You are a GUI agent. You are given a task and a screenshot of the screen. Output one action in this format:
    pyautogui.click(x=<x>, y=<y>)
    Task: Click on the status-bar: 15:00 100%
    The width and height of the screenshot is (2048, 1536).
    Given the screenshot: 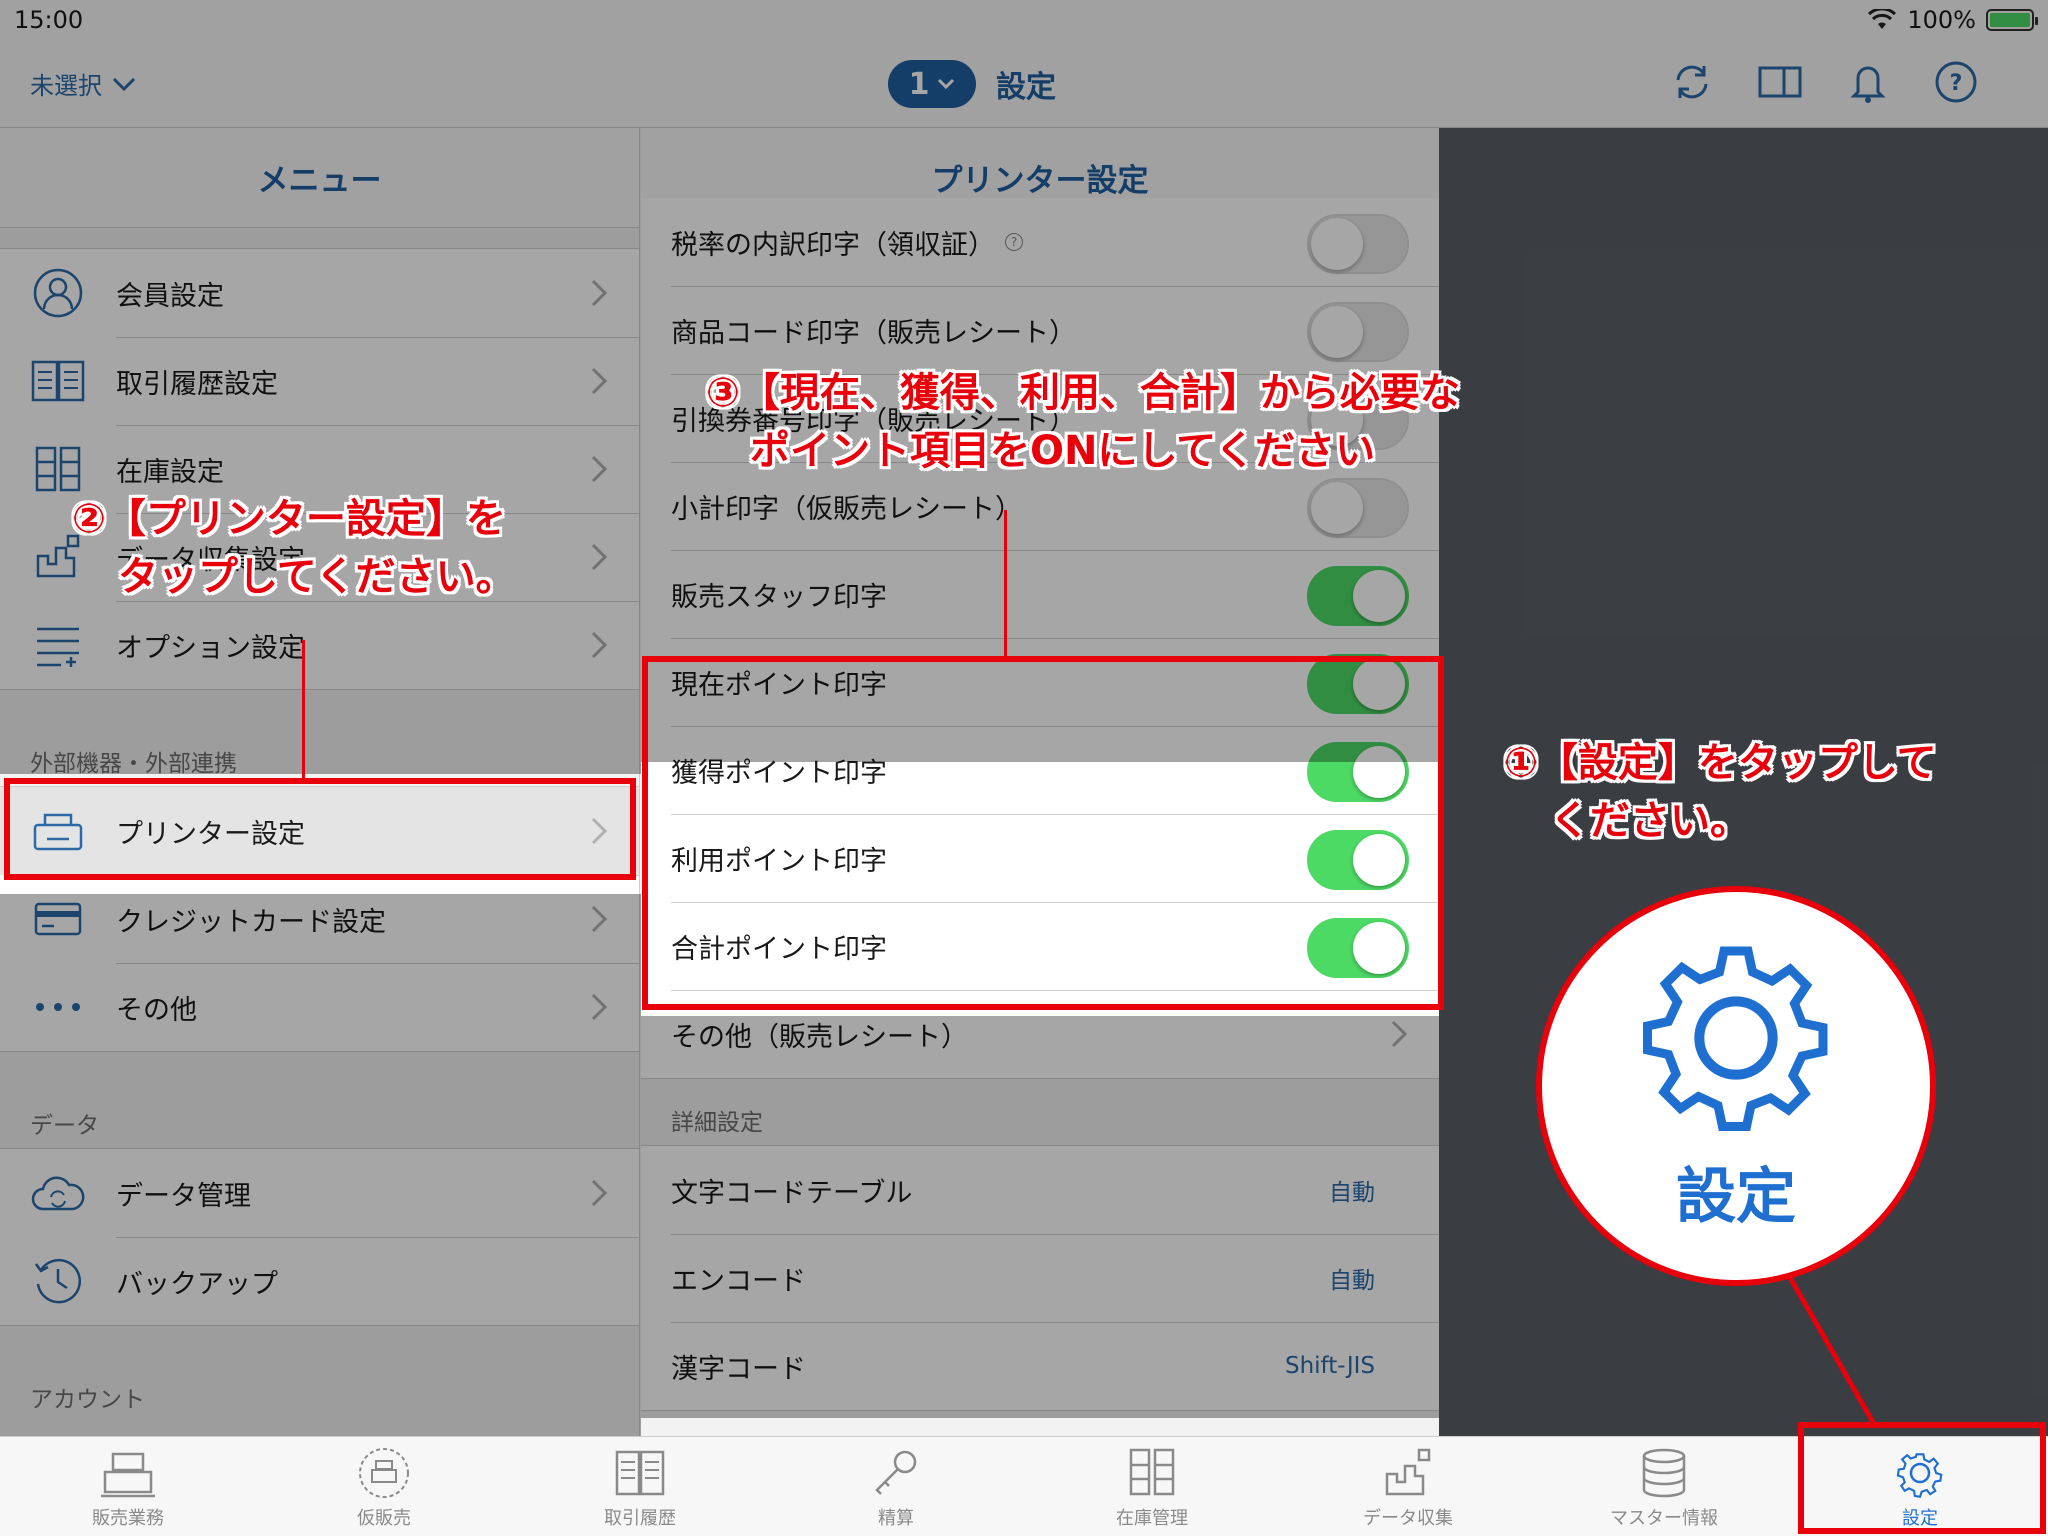 What is the action you would take?
    pyautogui.click(x=1024, y=20)
    